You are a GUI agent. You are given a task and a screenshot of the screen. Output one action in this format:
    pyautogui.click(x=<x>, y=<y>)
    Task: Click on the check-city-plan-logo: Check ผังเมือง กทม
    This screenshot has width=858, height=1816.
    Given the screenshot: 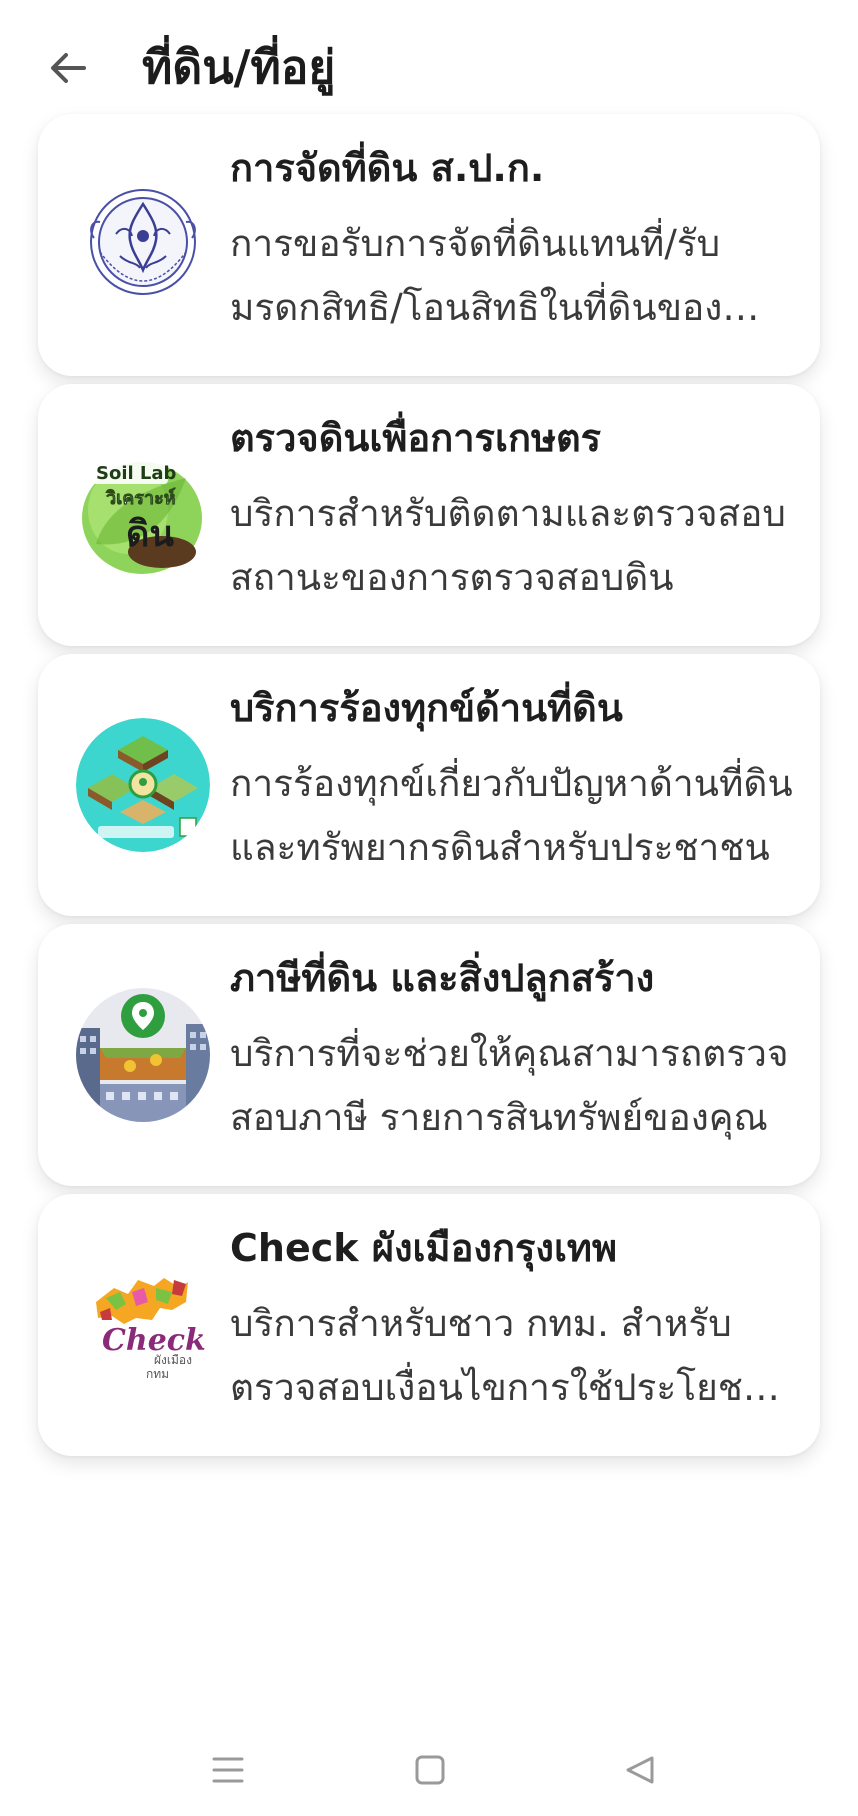 What is the action you would take?
    pyautogui.click(x=143, y=1325)
    